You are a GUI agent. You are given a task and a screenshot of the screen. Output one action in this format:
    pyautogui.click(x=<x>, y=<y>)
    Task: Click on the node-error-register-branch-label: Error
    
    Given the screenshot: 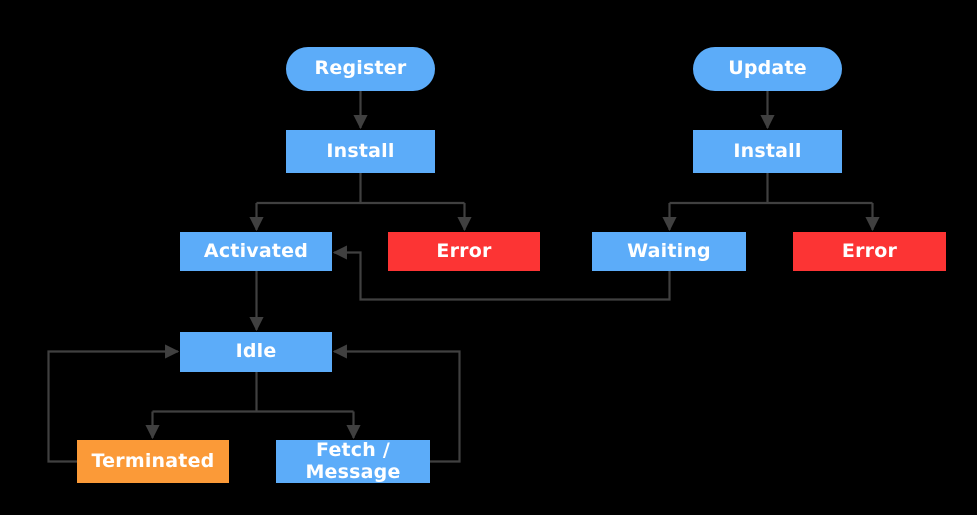 What is the action you would take?
    pyautogui.click(x=464, y=250)
    